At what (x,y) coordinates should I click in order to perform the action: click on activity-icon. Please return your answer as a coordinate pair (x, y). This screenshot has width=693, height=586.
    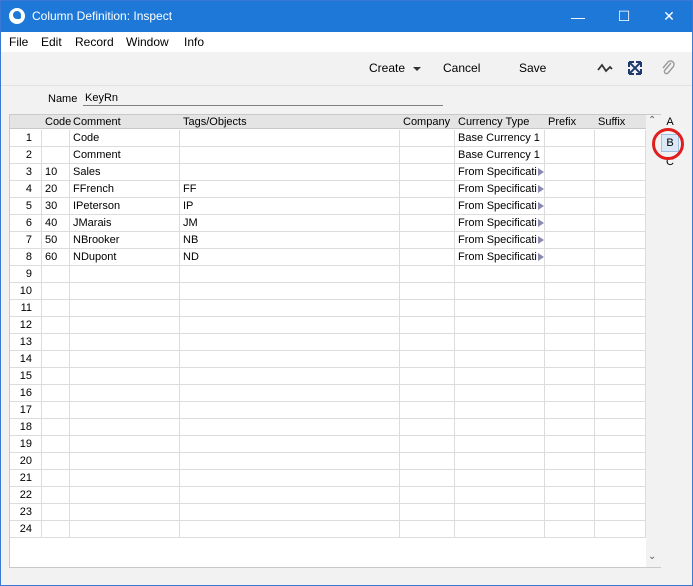
    Looking at the image, I should click on (605, 68).